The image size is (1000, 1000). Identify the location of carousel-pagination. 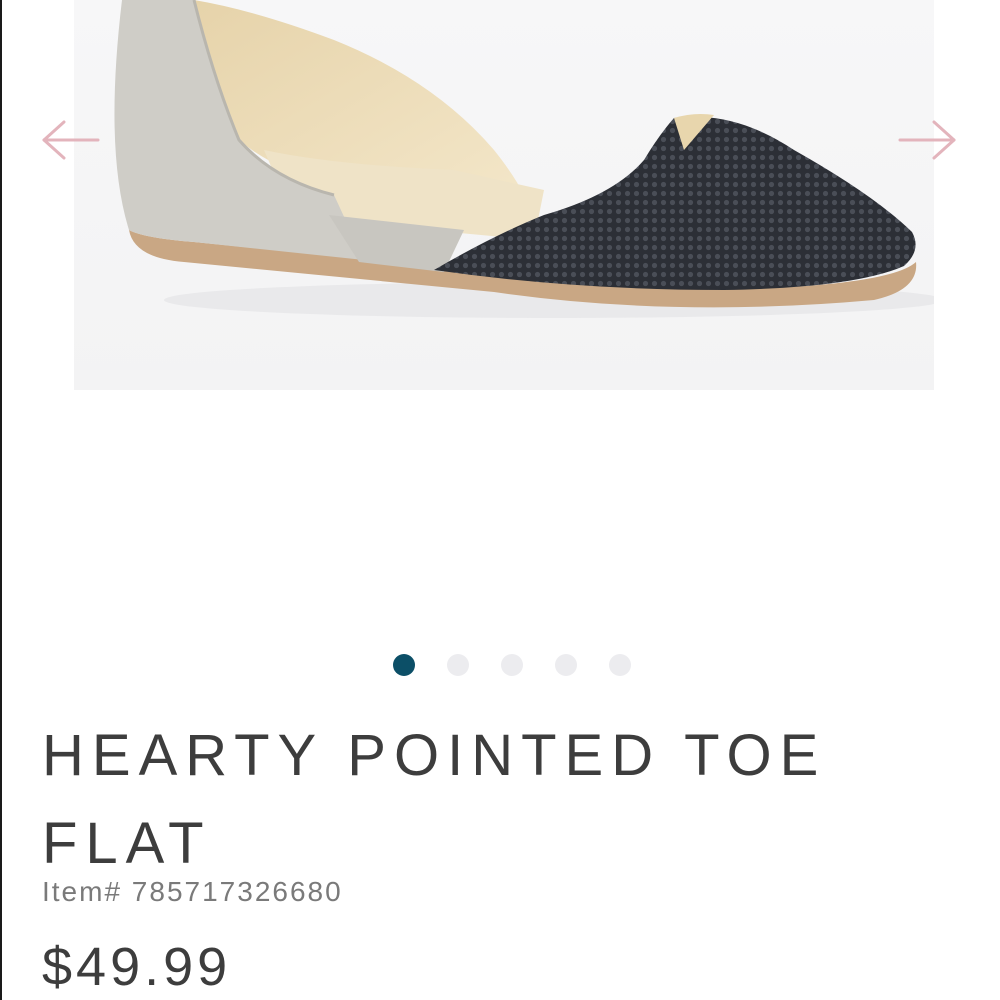
(512, 665).